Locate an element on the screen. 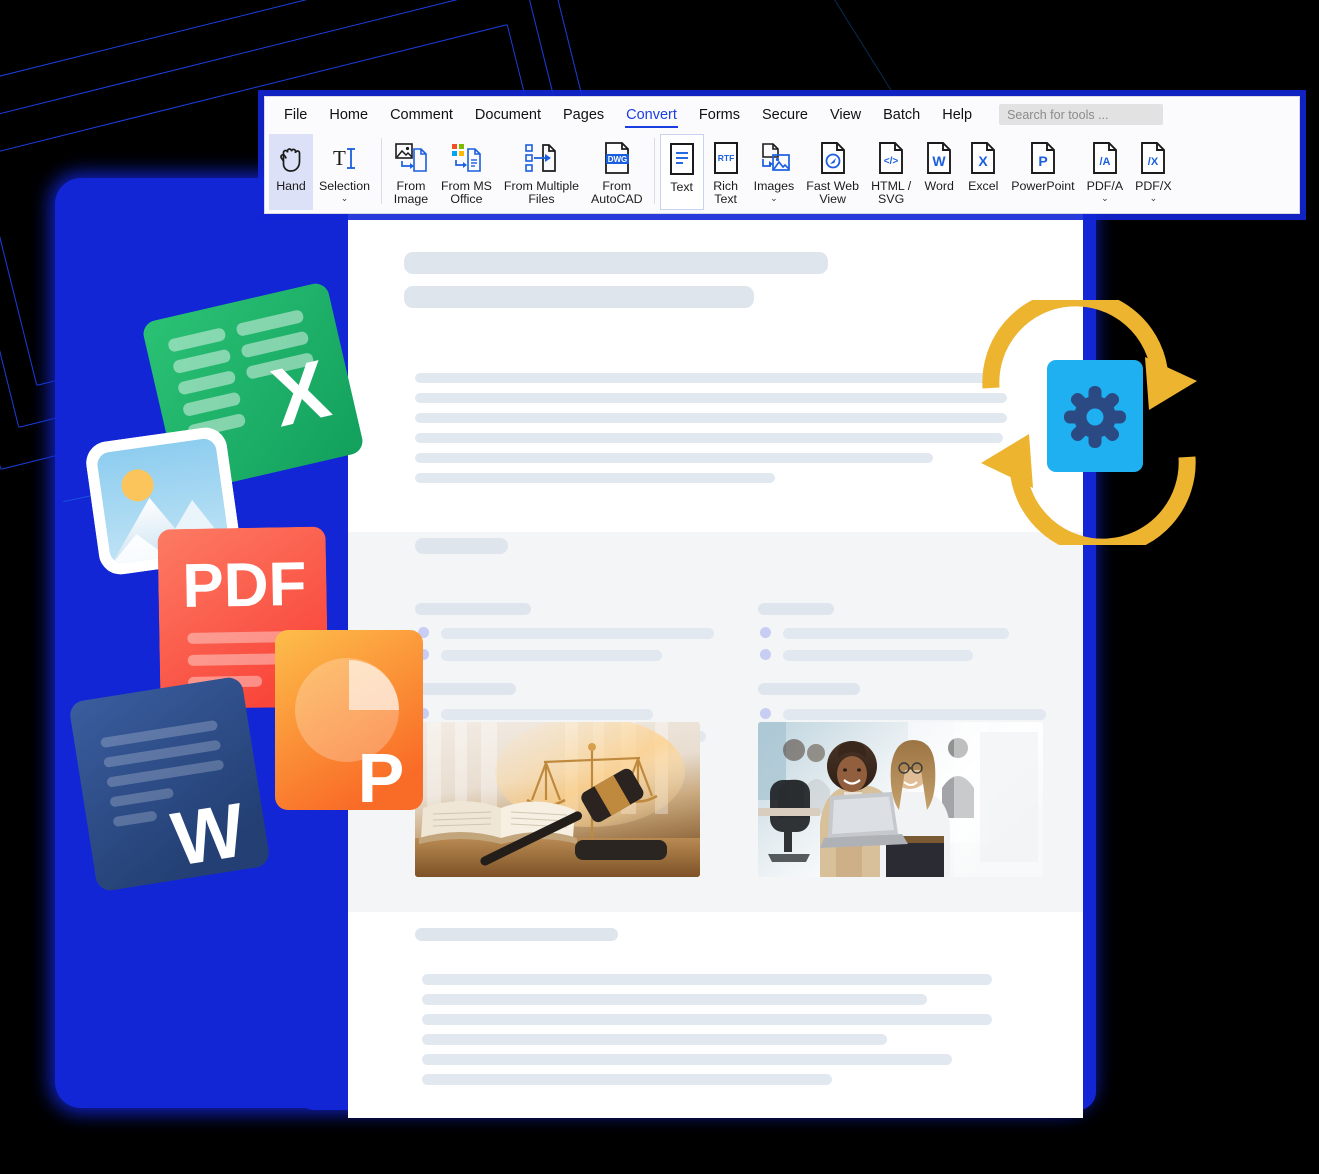 The width and height of the screenshot is (1319, 1174). dwg-file-icon: DWG is located at coordinates (617, 158).